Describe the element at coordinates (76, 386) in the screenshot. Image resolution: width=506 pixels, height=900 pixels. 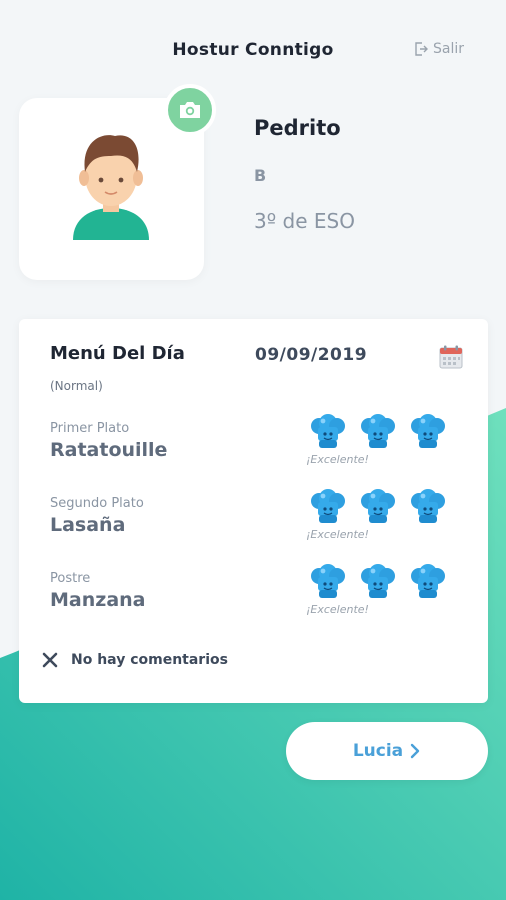
I see `menu-type: (Normal)` at that location.